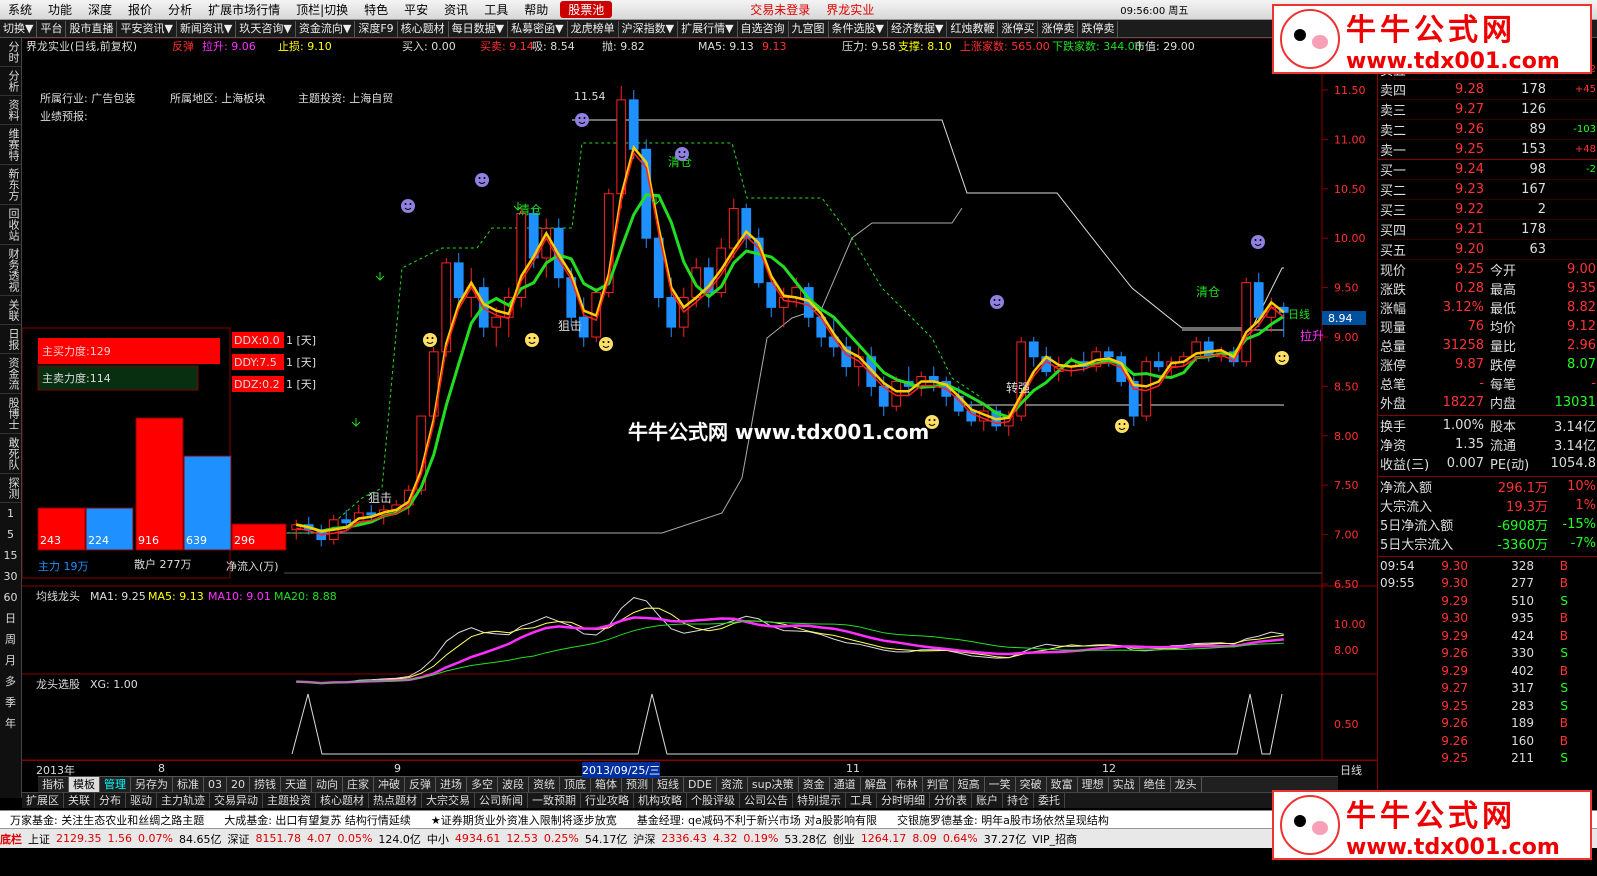  What do you see at coordinates (1487, 170) in the screenshot?
I see `orderbook-row: 买一 9.24 98 -2` at bounding box center [1487, 170].